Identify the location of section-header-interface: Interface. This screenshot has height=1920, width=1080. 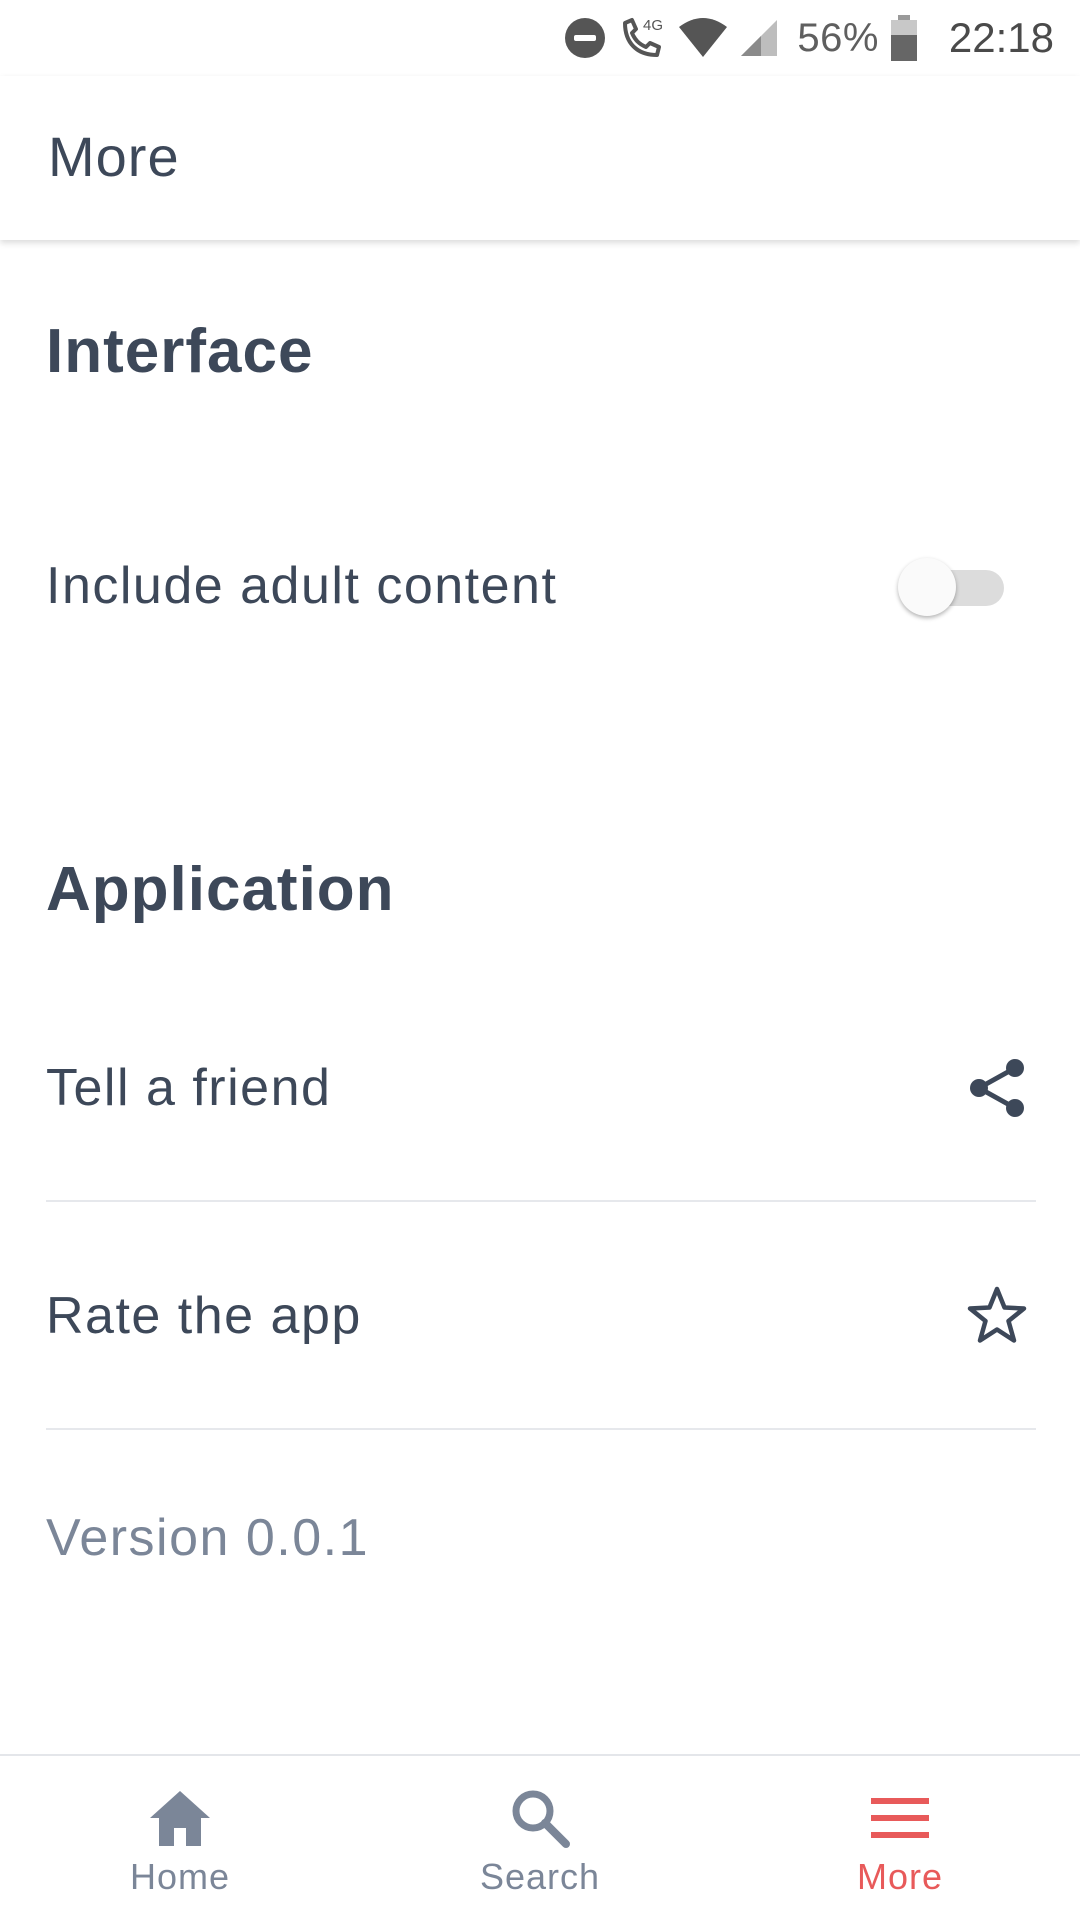
(180, 351).